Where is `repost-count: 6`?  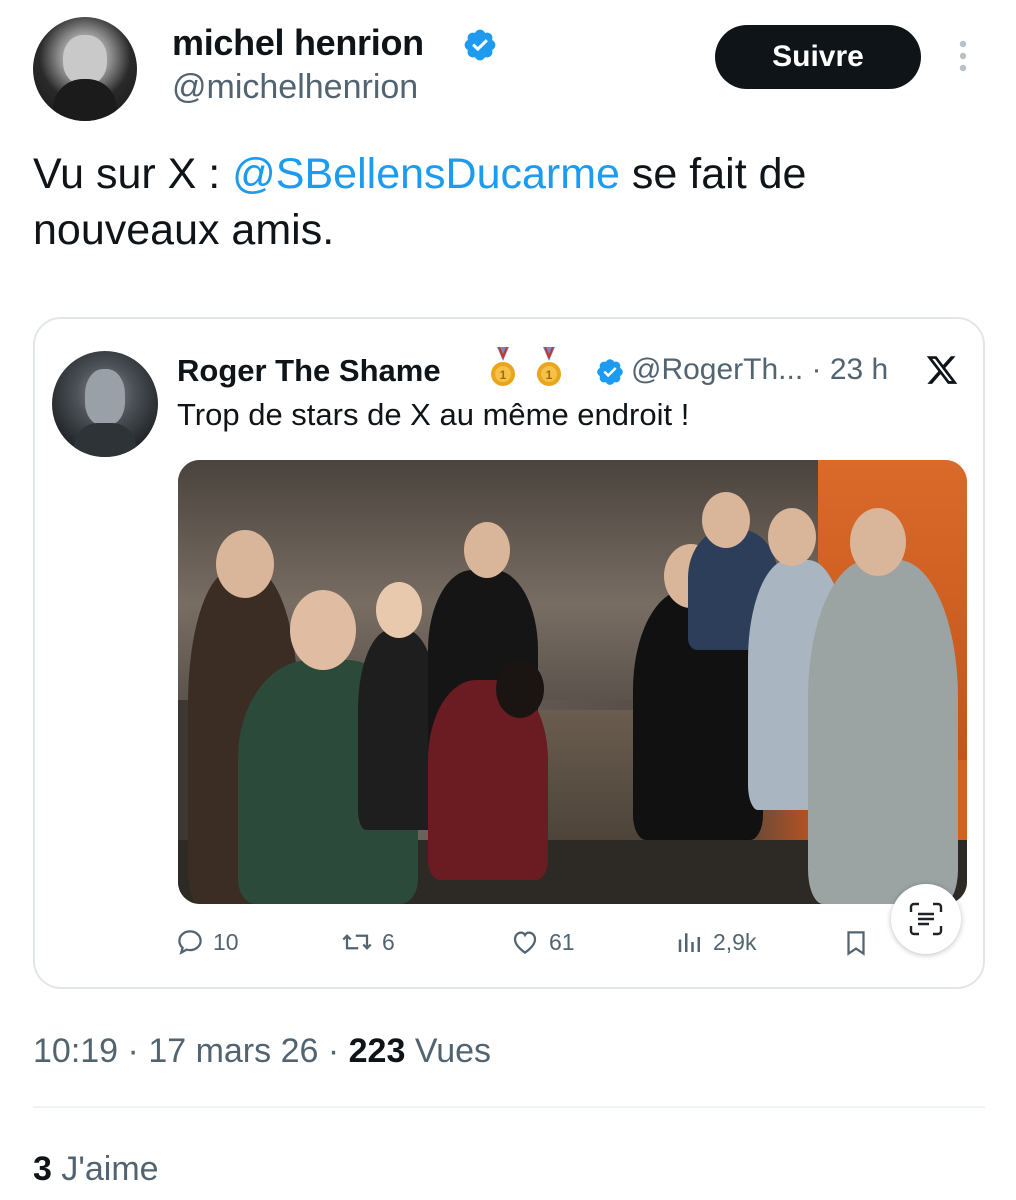
repost-count: 6 is located at coordinates (388, 941).